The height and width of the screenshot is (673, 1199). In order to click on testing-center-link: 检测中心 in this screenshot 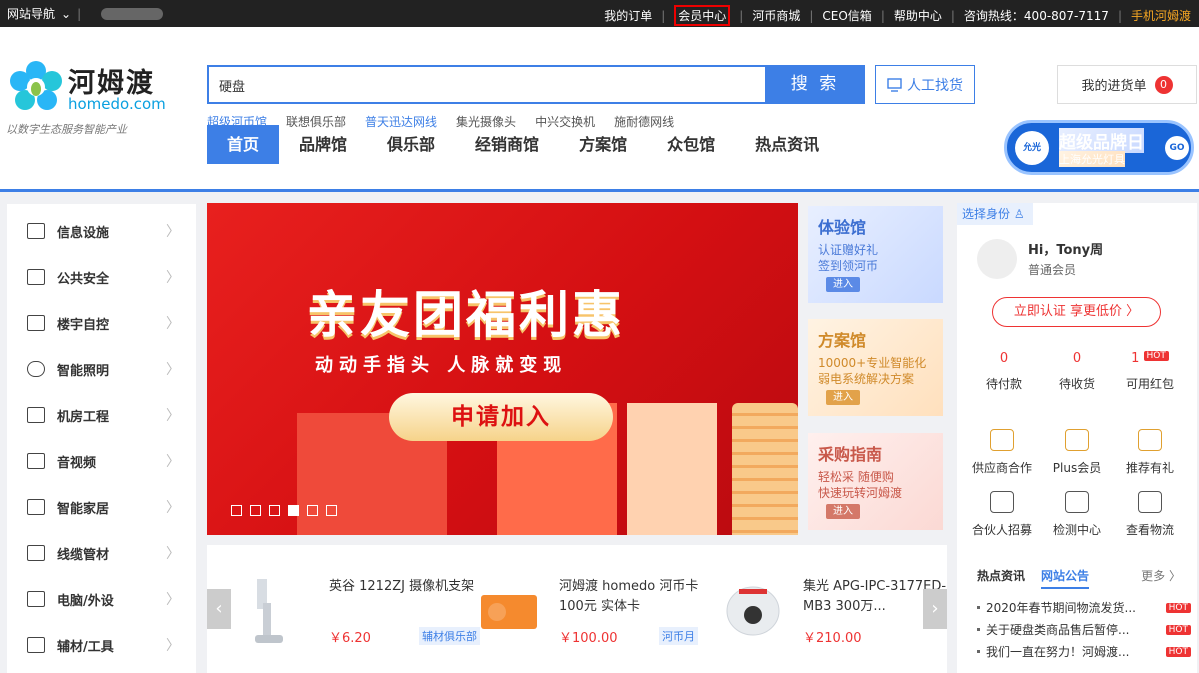, I will do `click(1077, 514)`.